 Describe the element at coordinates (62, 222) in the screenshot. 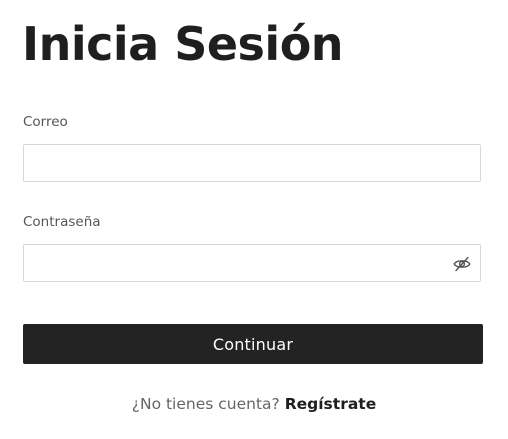

I see `password-label: Contraseña` at that location.